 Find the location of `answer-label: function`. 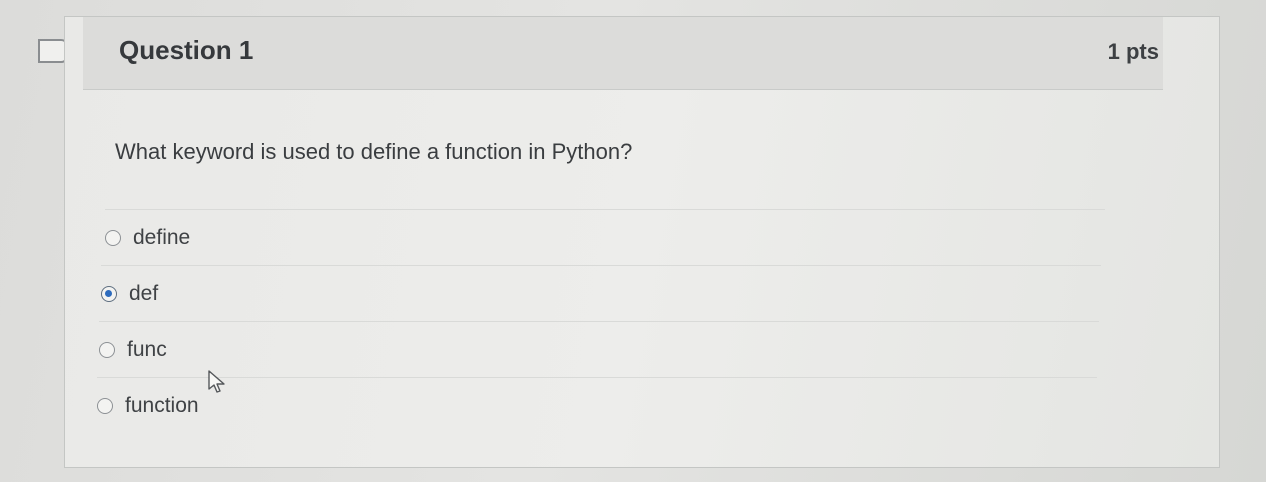

answer-label: function is located at coordinates (162, 405).